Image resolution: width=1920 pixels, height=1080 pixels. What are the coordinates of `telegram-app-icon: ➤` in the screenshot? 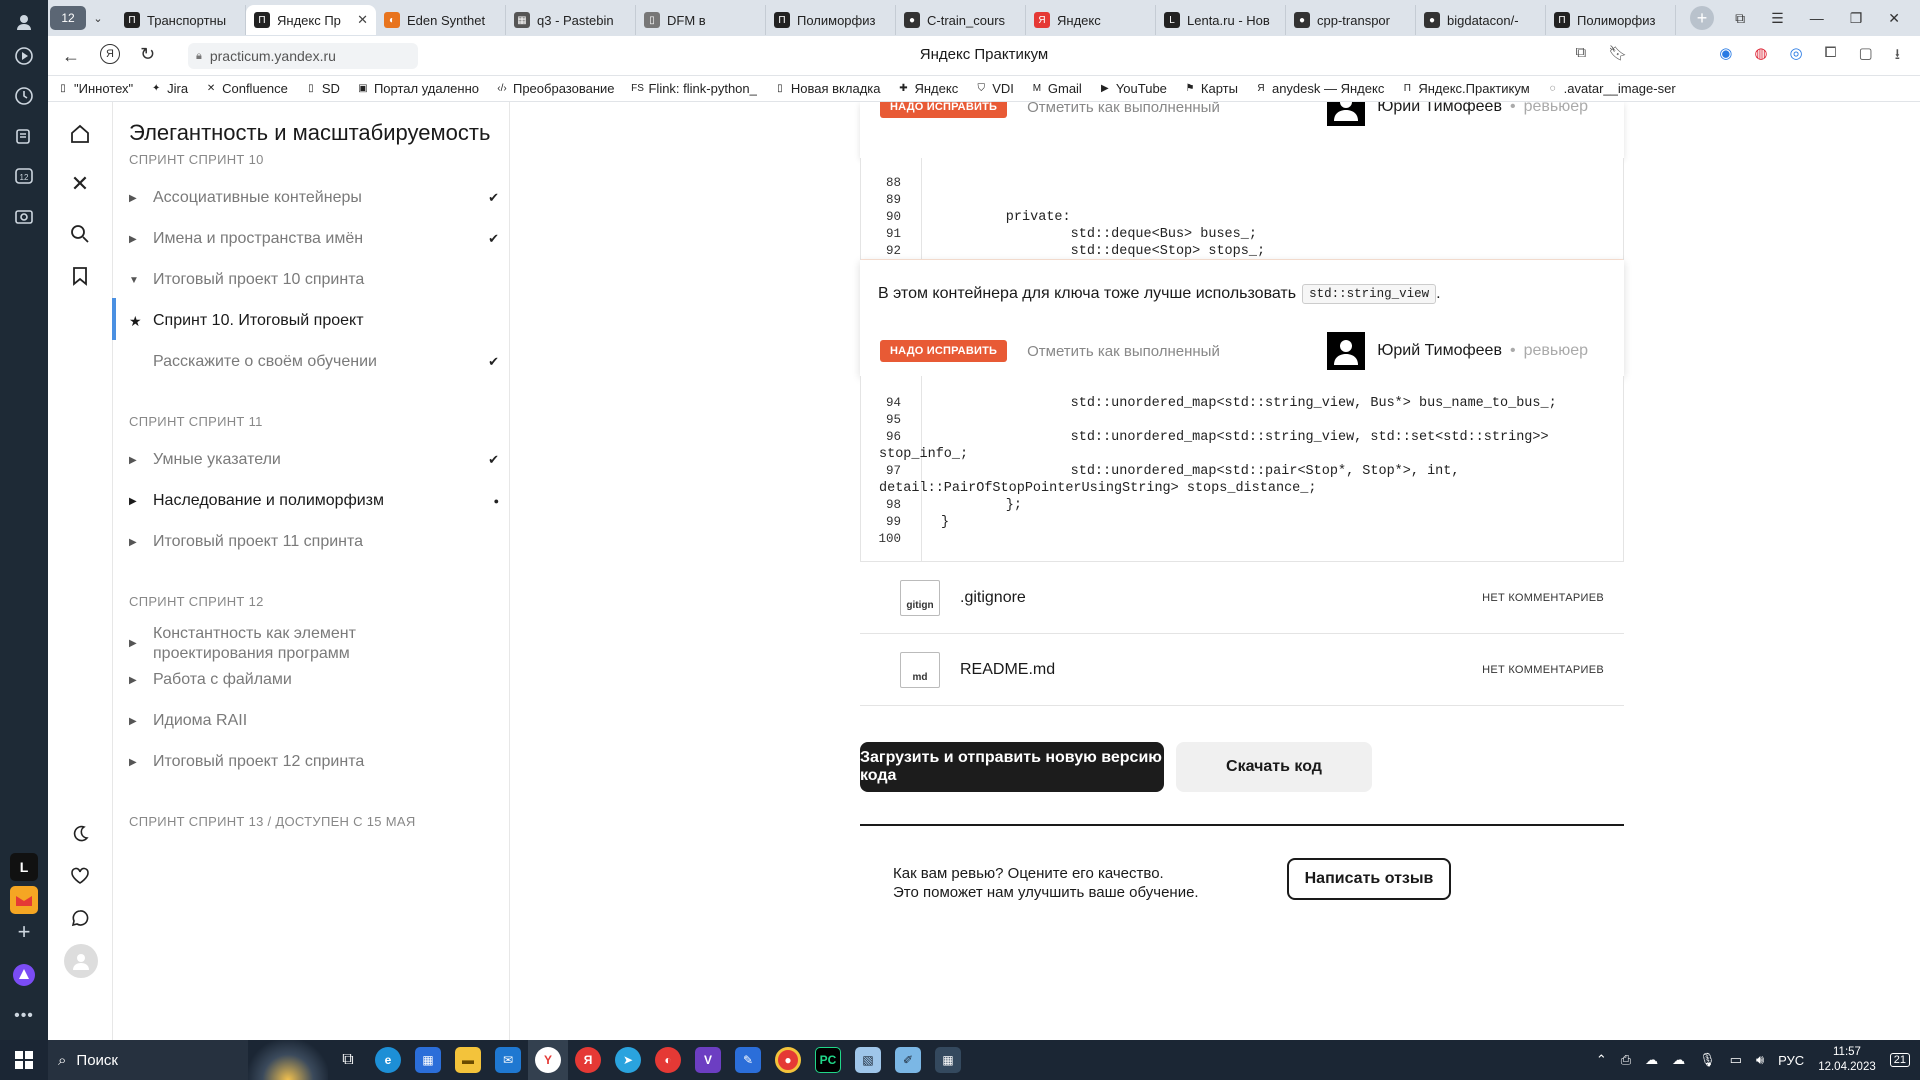 It's located at (628, 1060).